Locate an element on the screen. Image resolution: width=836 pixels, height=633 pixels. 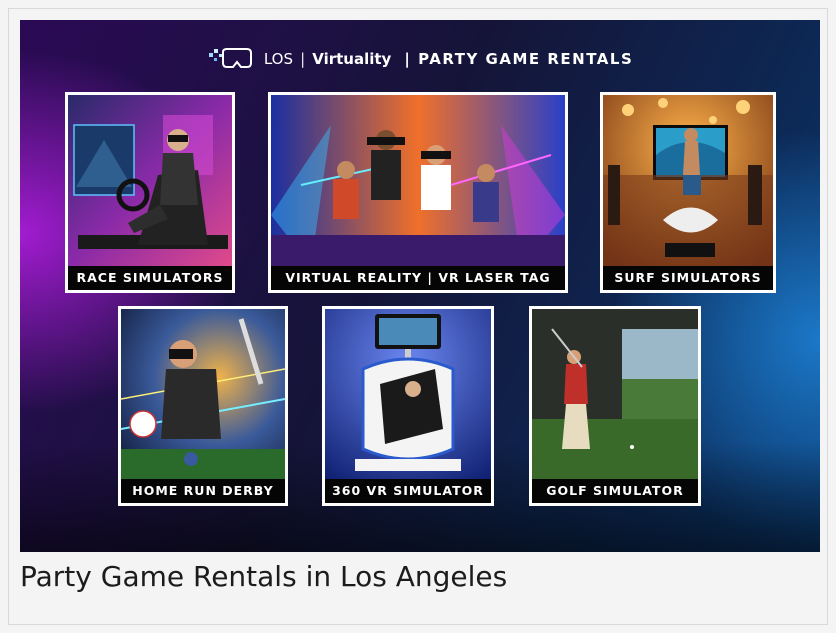
card-label: HOME RUN DERBY is located at coordinates (203, 491).